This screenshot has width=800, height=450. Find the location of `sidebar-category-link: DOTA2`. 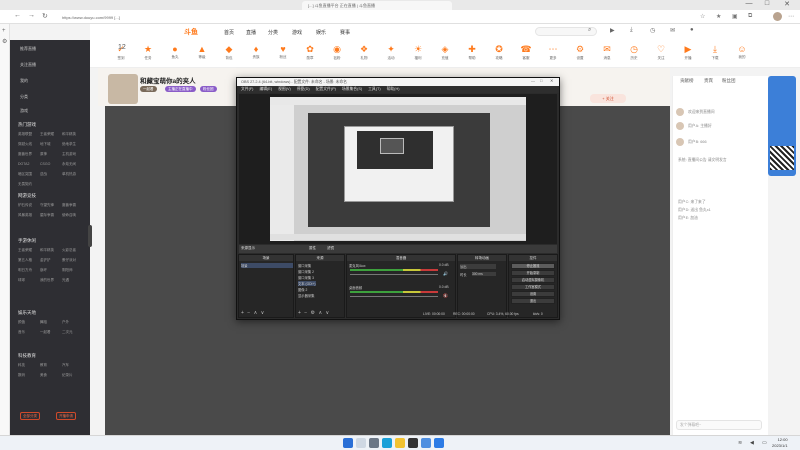

sidebar-category-link: DOTA2 is located at coordinates (29, 164).